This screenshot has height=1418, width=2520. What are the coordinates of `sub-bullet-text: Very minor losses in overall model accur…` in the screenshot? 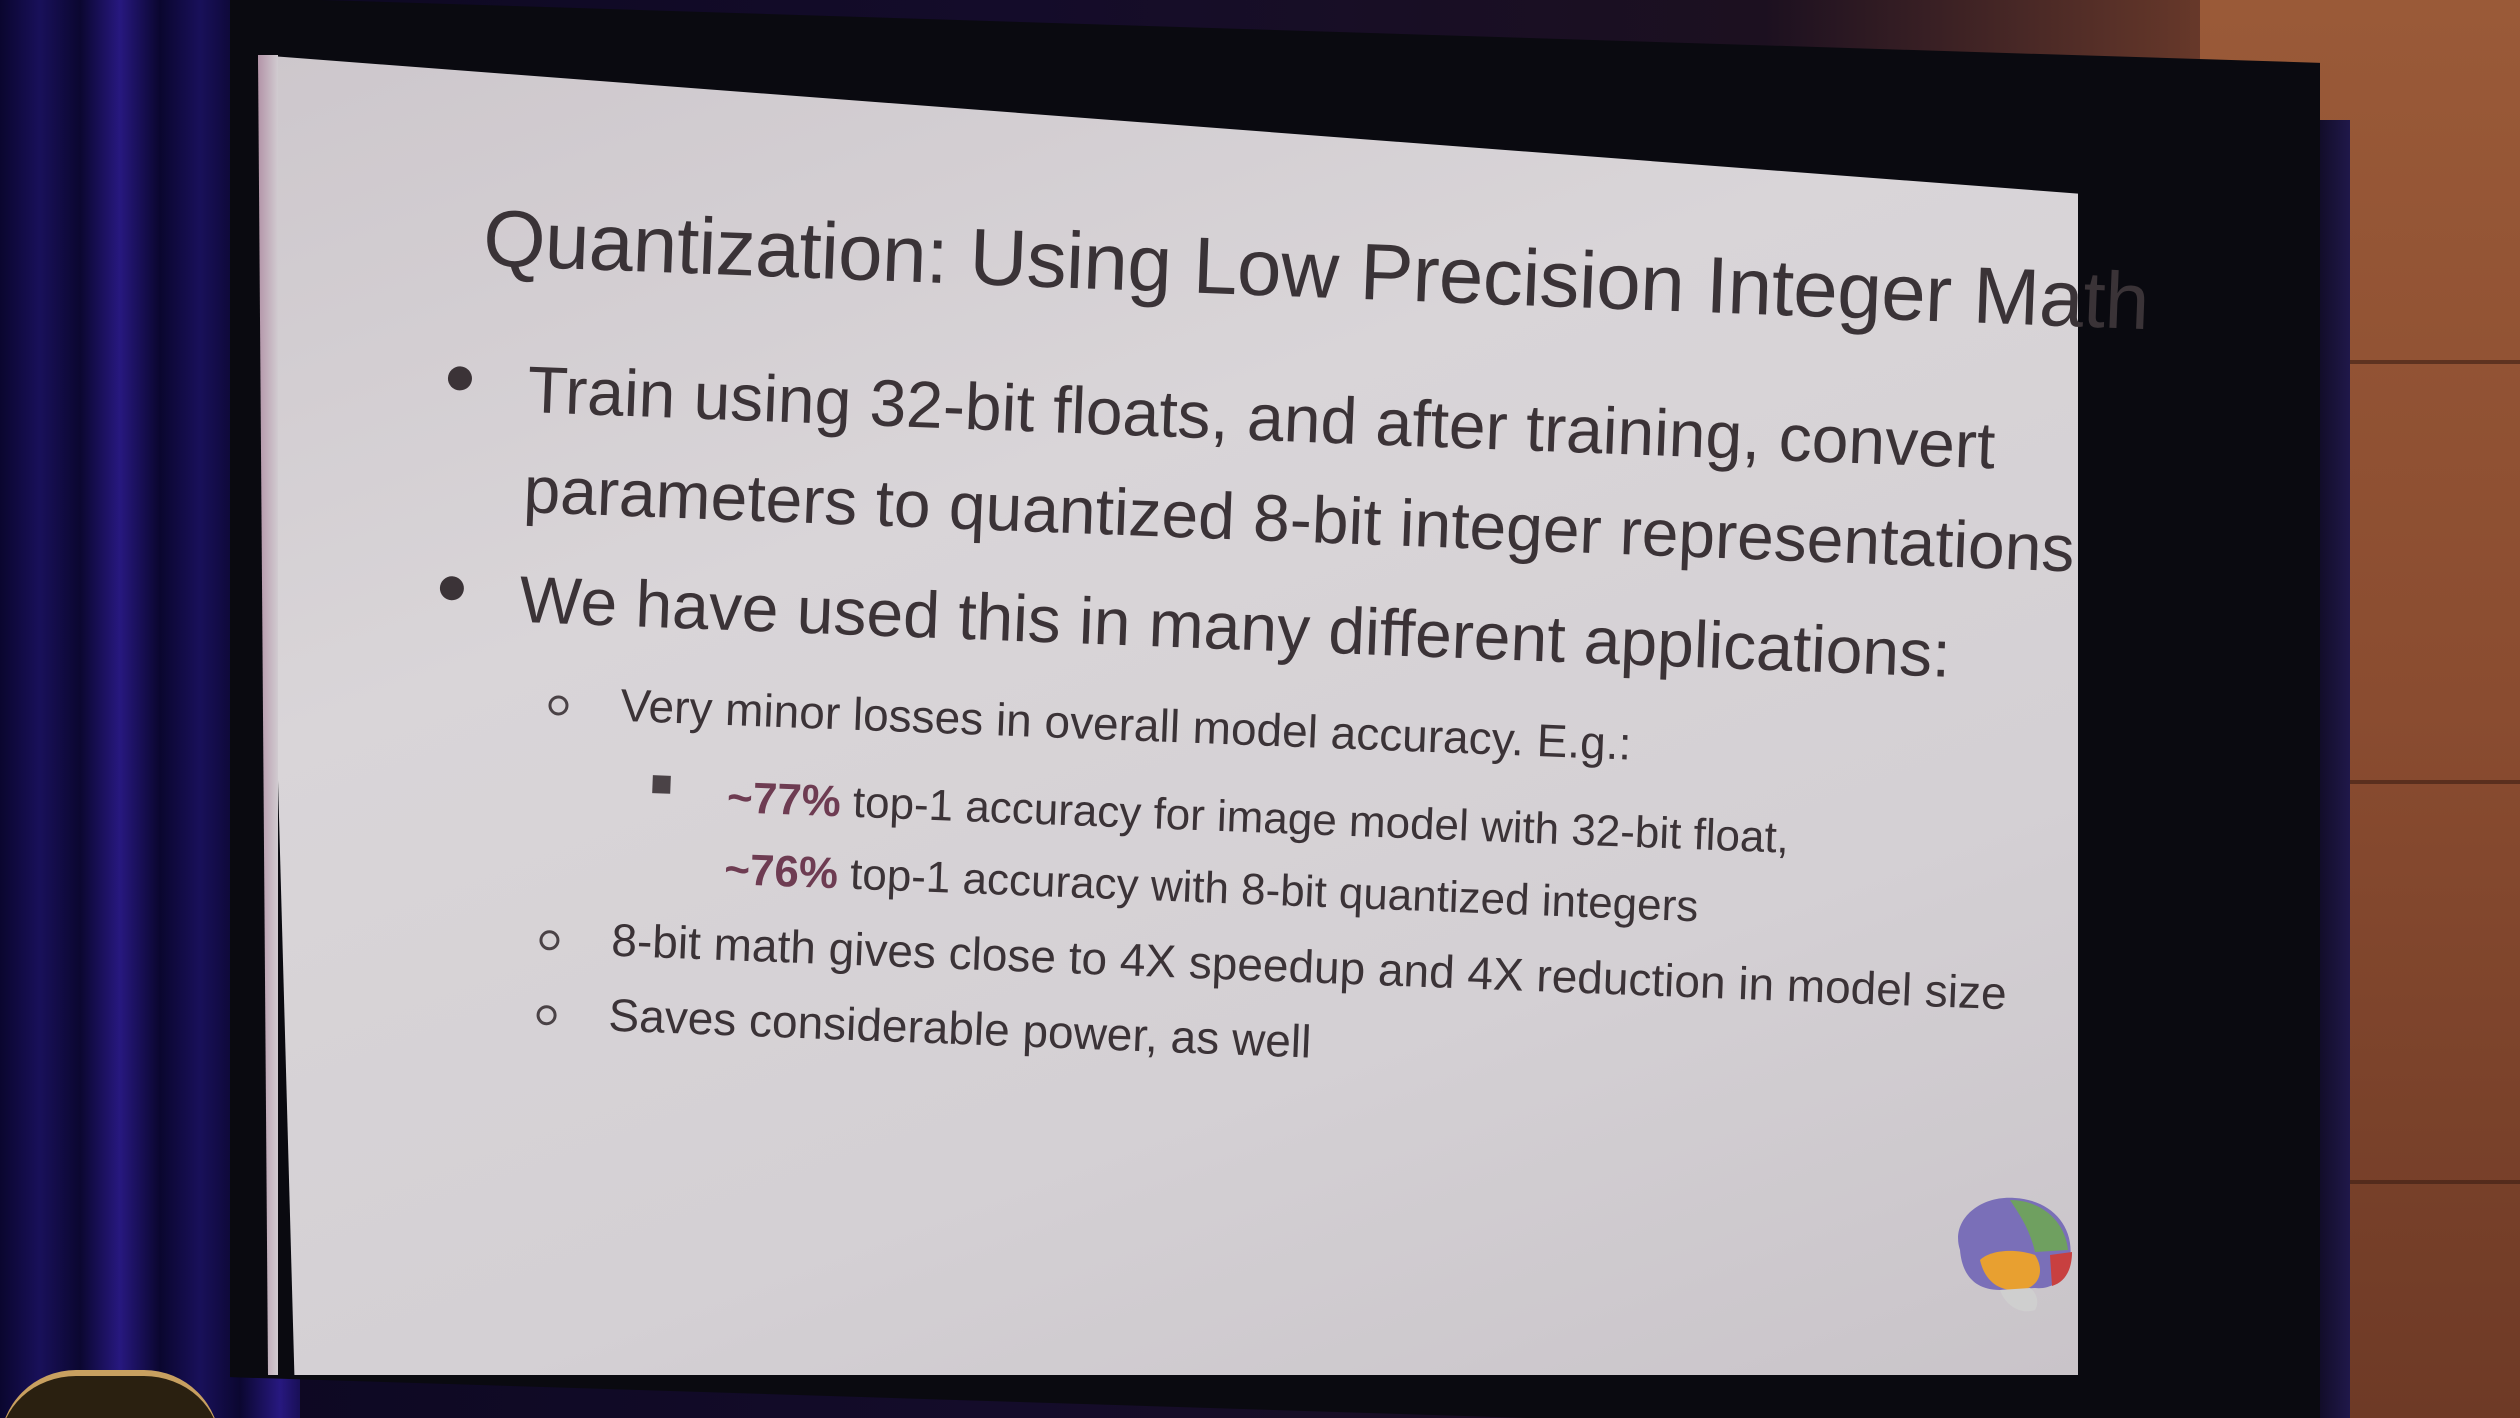 It's located at (1126, 724).